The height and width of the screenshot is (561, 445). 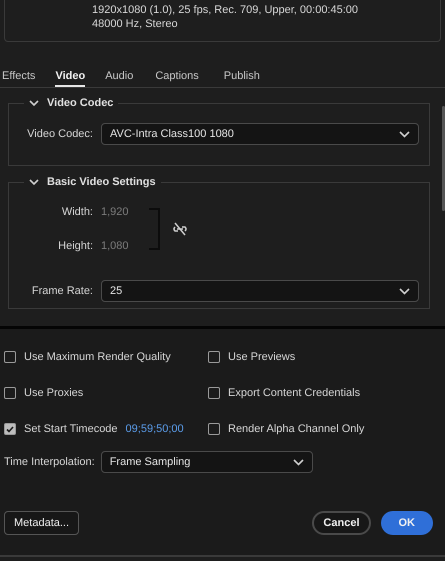 I want to click on tab: Effects, so click(x=19, y=77).